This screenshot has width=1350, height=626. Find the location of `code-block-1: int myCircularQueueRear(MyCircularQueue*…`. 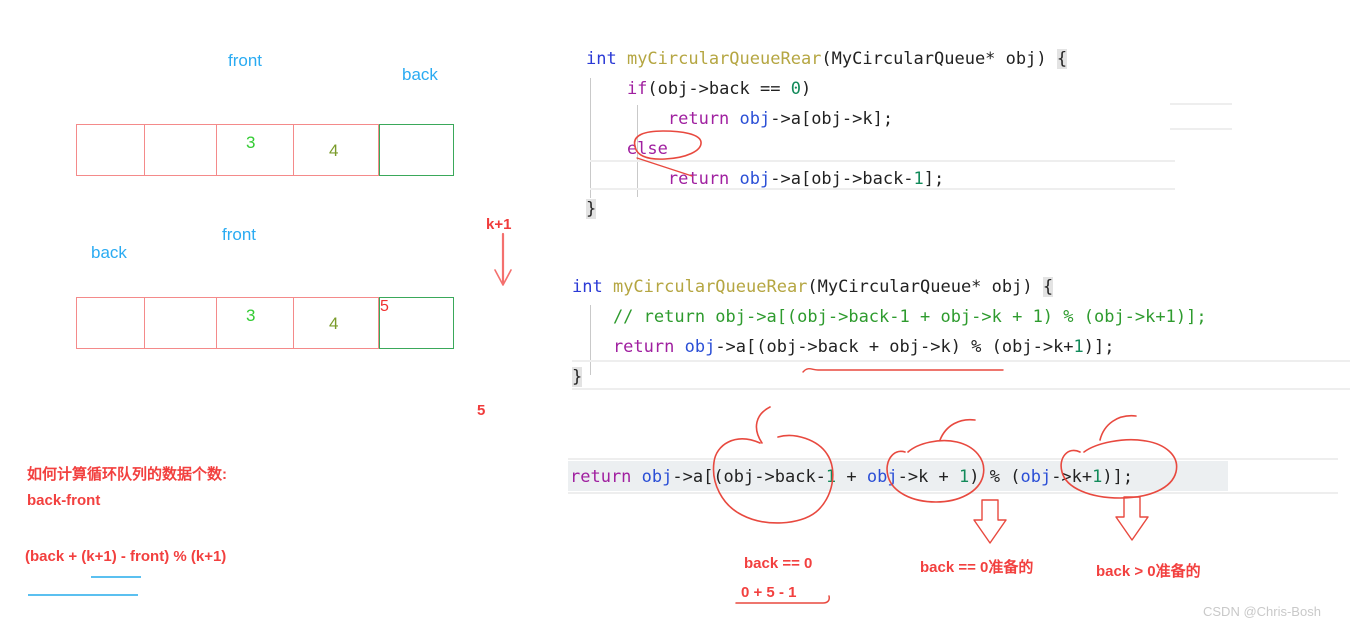

code-block-1: int myCircularQueueRear(MyCircularQueue*… is located at coordinates (827, 134).